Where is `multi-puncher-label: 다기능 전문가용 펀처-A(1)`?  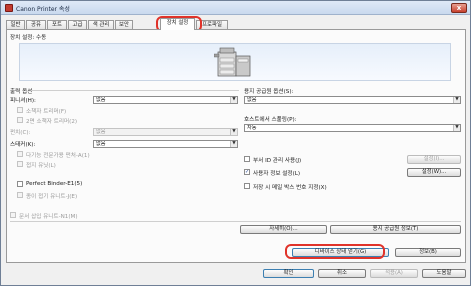 multi-puncher-label: 다기능 전문가용 펀처-A(1) is located at coordinates (58, 156).